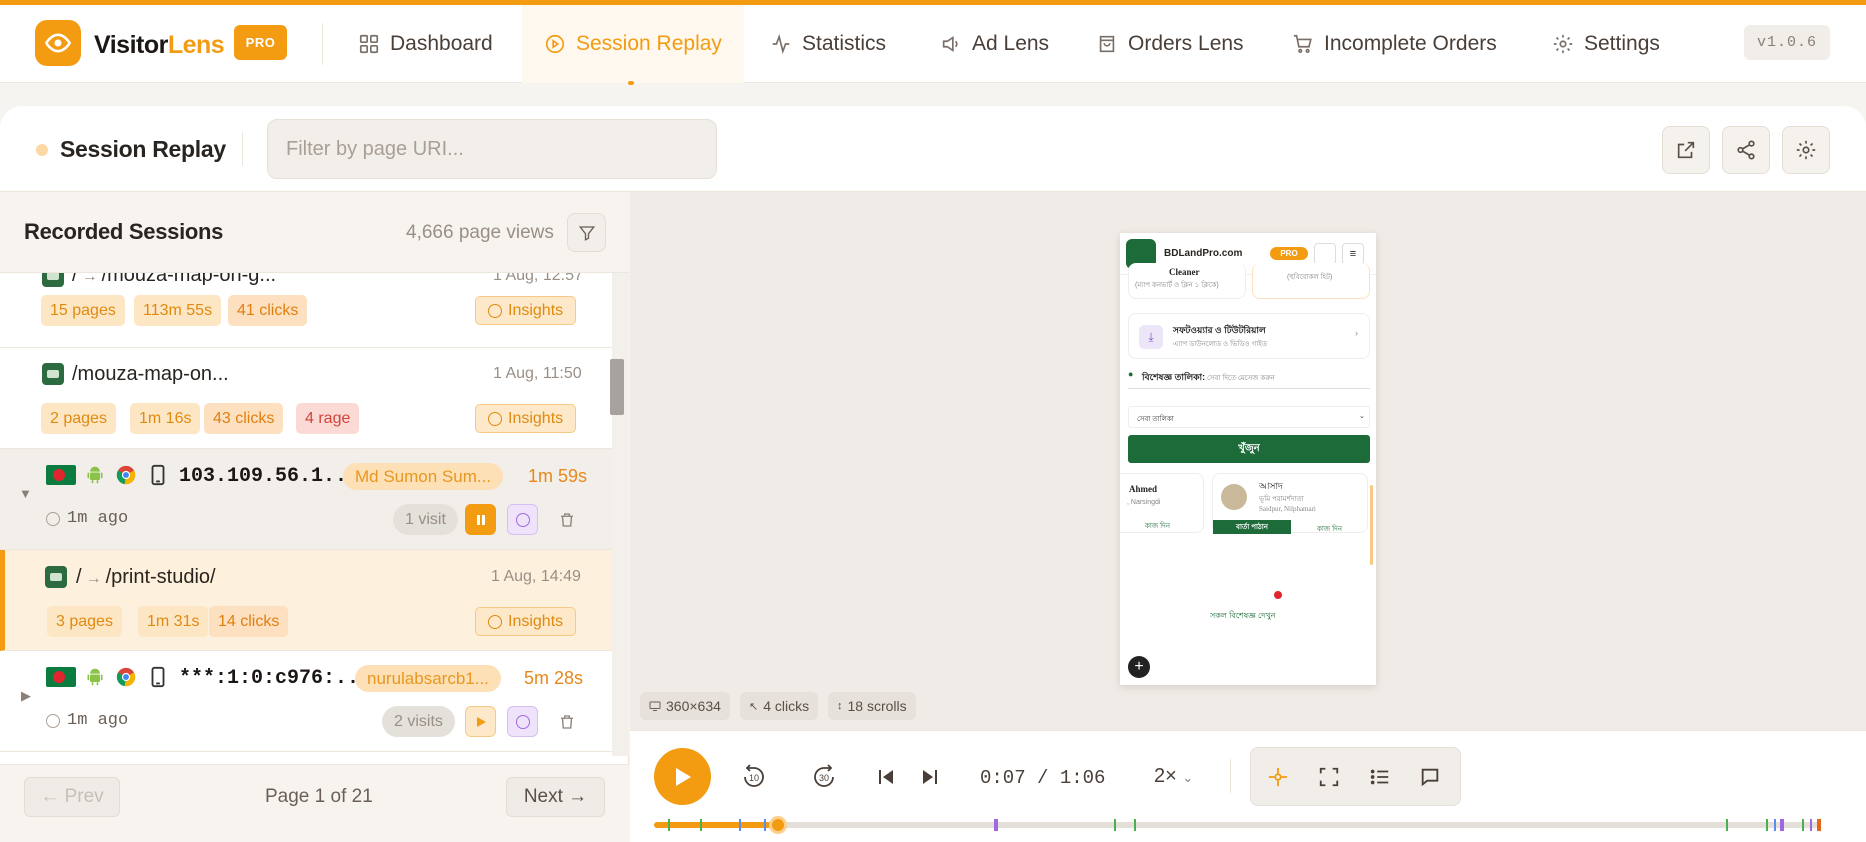 This screenshot has width=1866, height=842. I want to click on list-icon, so click(1379, 777).